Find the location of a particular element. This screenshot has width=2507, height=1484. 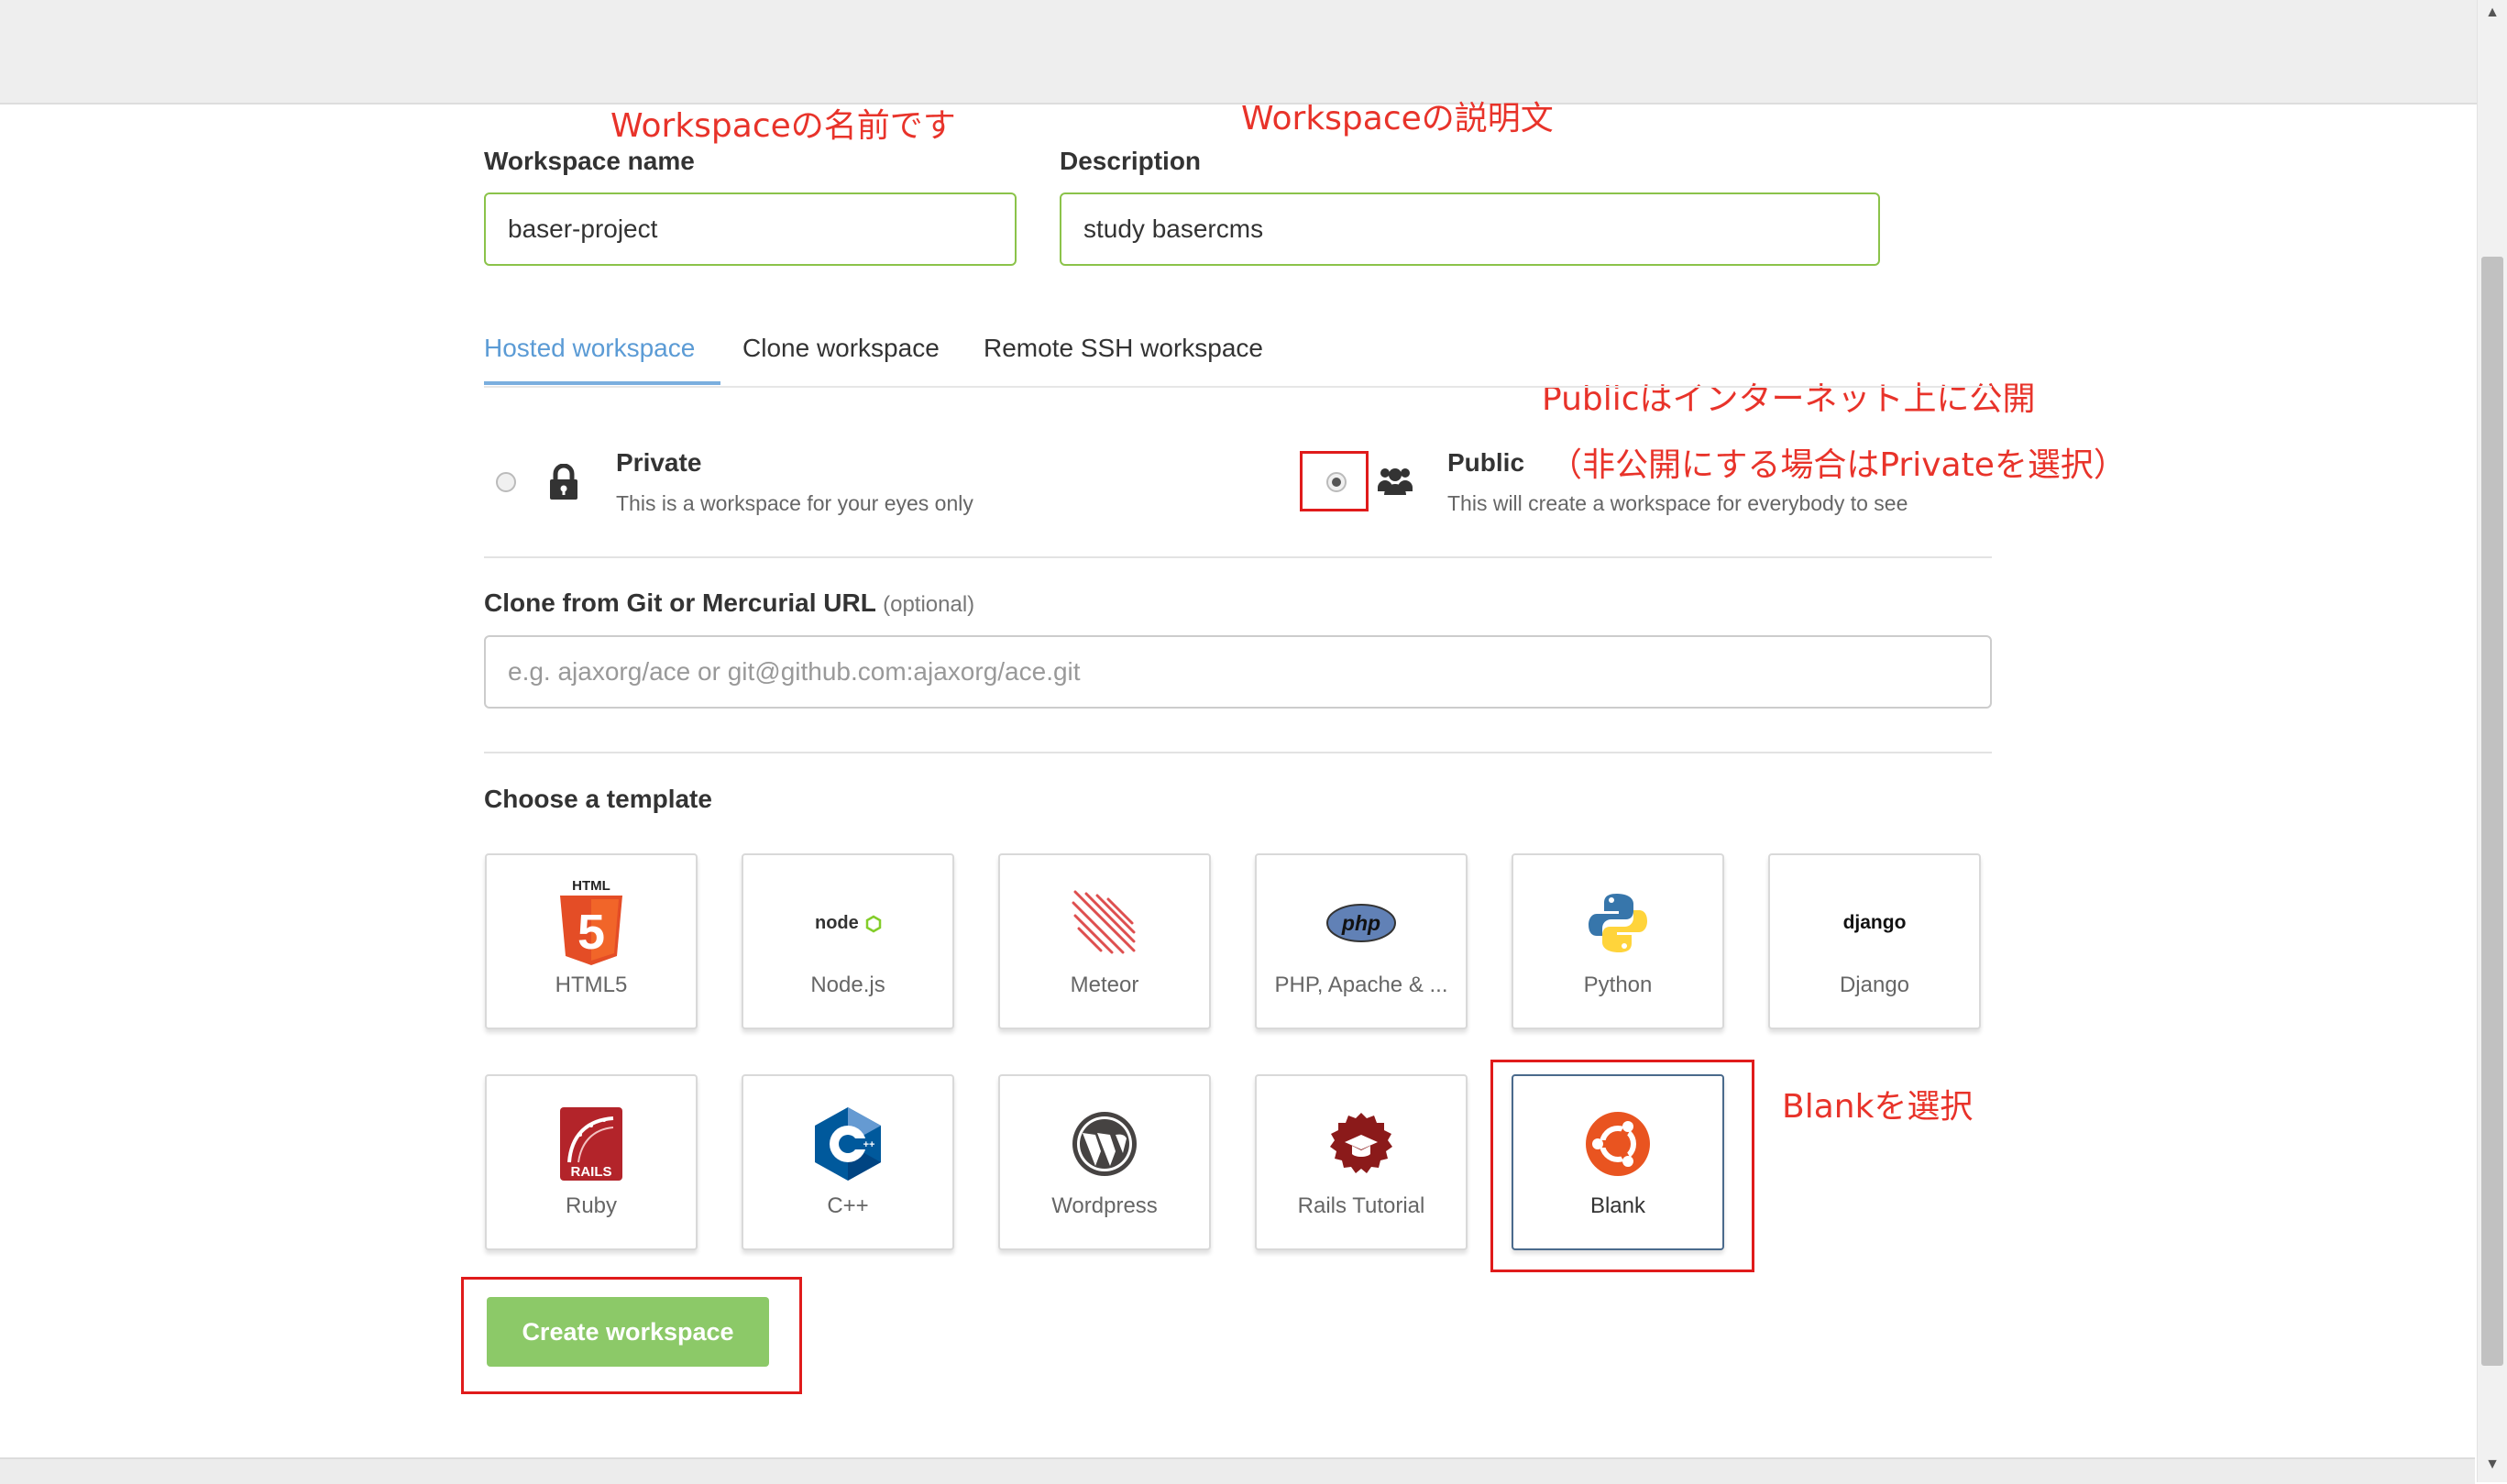

svg-text: django is located at coordinates (1875, 922).